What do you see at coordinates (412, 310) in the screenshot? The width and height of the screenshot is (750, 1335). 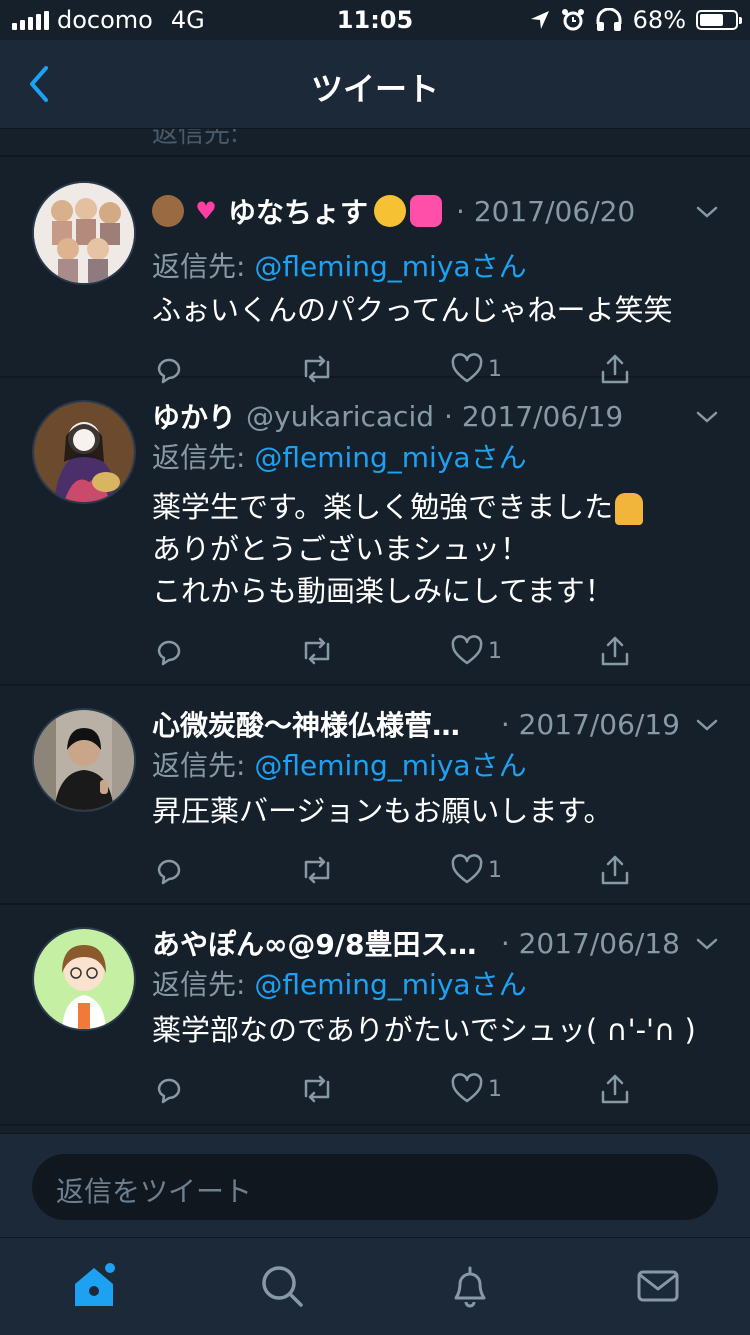 I see `tweet-text: ふぉいくんのパクってんじゃねーよ笑笑` at bounding box center [412, 310].